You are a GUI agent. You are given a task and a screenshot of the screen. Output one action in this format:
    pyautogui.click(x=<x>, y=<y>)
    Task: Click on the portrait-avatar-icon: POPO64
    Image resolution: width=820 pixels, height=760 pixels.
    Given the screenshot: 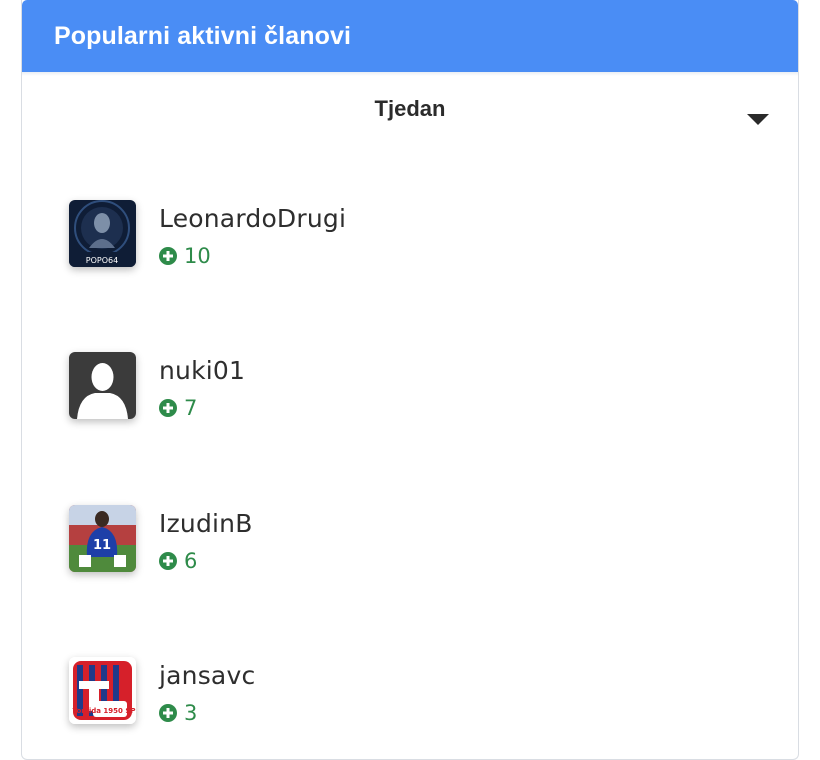 What is the action you would take?
    pyautogui.click(x=102, y=233)
    